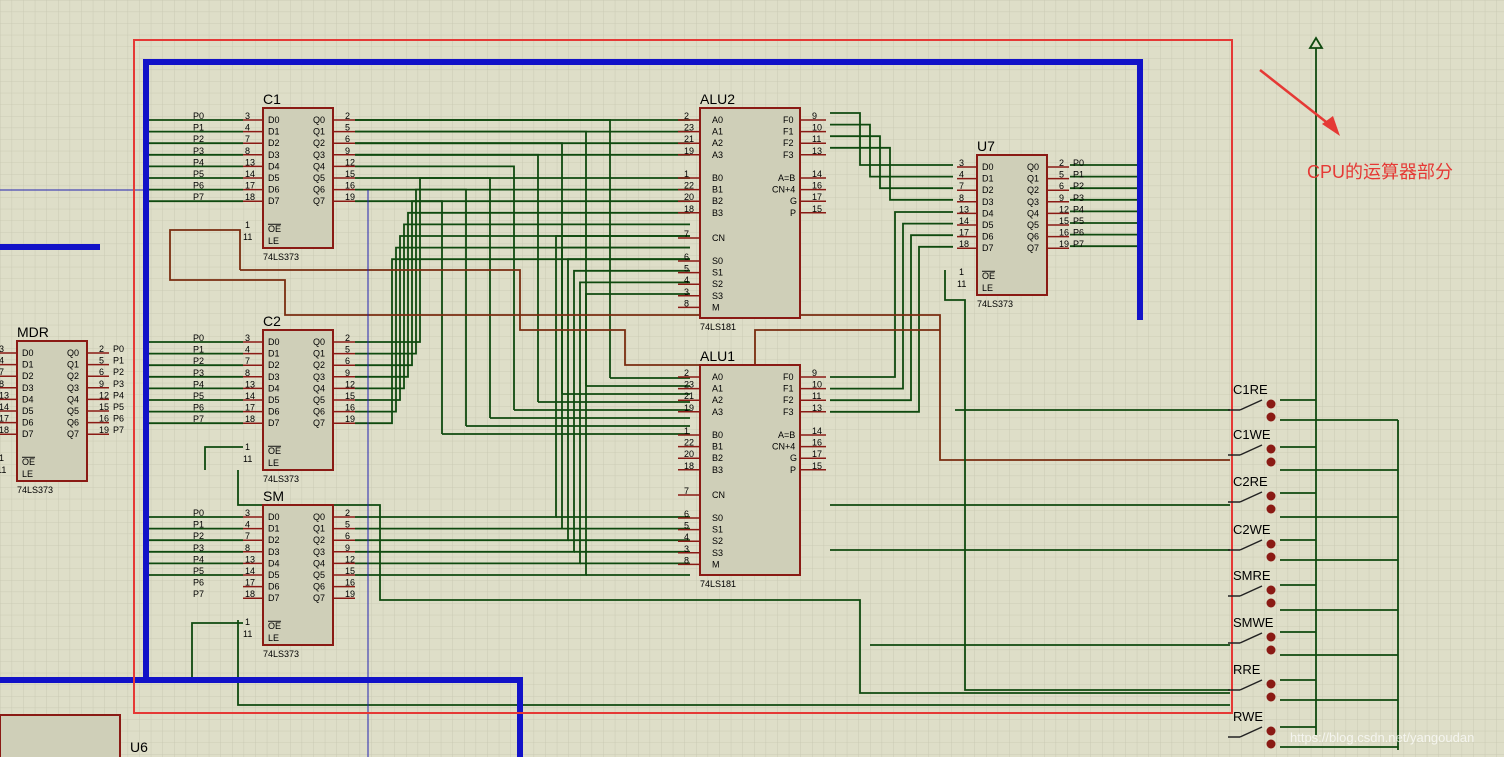 The height and width of the screenshot is (757, 1504). I want to click on watermark: https://blog.csdn.net/yangoudan, so click(1382, 737).